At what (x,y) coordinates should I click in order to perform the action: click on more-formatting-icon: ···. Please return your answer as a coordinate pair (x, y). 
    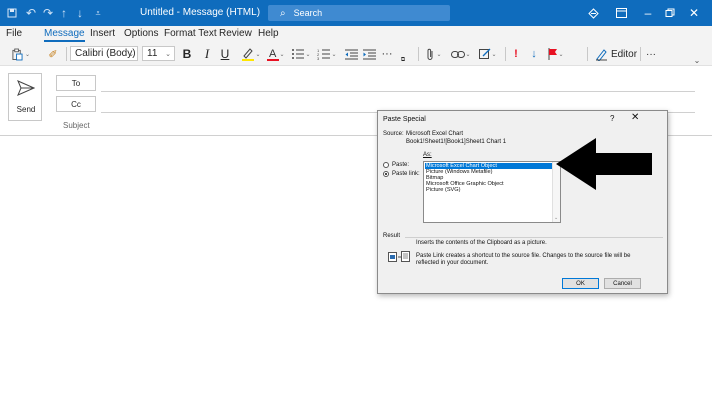
    Looking at the image, I should click on (387, 54).